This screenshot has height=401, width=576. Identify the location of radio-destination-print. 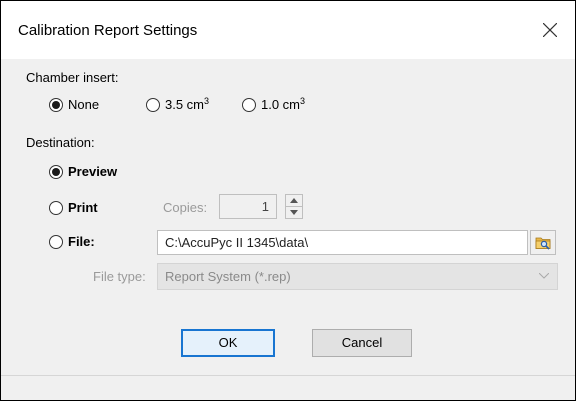
(56, 208).